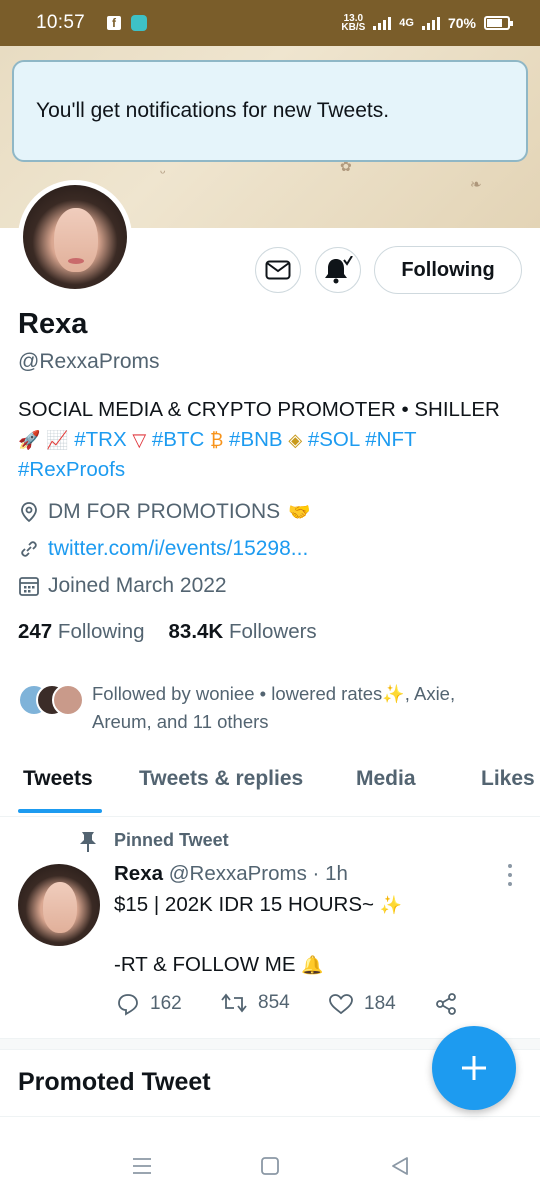  I want to click on system-nav-bar, so click(270, 1165).